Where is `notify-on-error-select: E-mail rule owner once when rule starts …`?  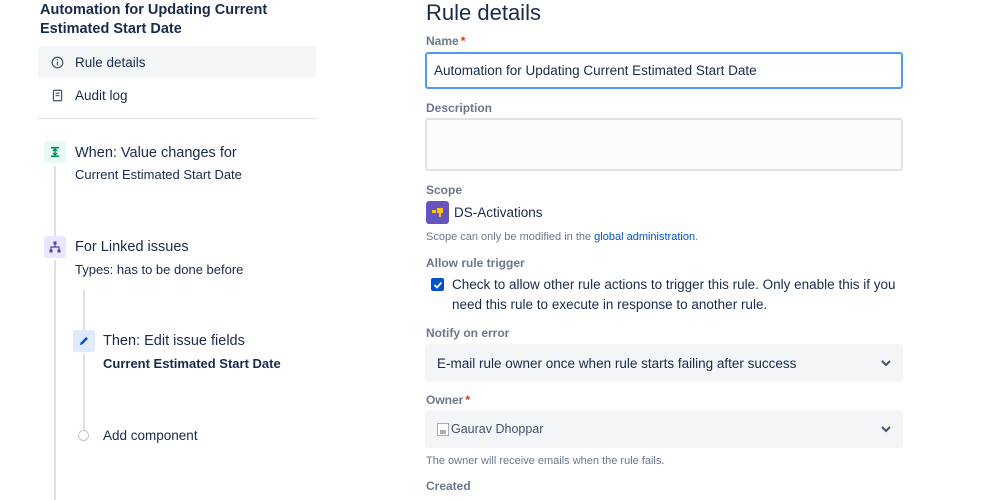
notify-on-error-select: E-mail rule owner once when rule starts … is located at coordinates (664, 363).